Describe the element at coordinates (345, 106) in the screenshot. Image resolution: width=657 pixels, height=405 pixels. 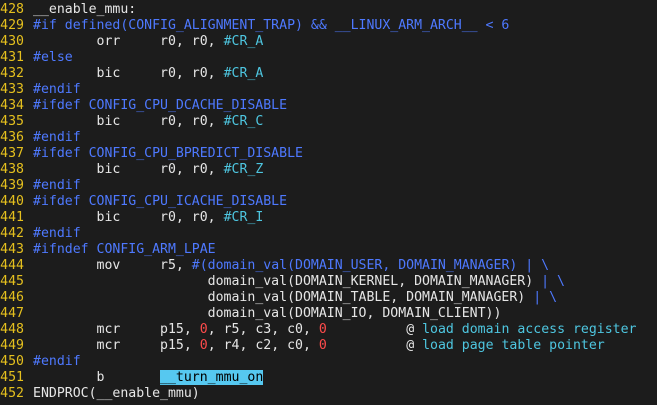
I see `code-text: #ifdef CONFIG_CPU_DCACHE_DISABLE` at that location.